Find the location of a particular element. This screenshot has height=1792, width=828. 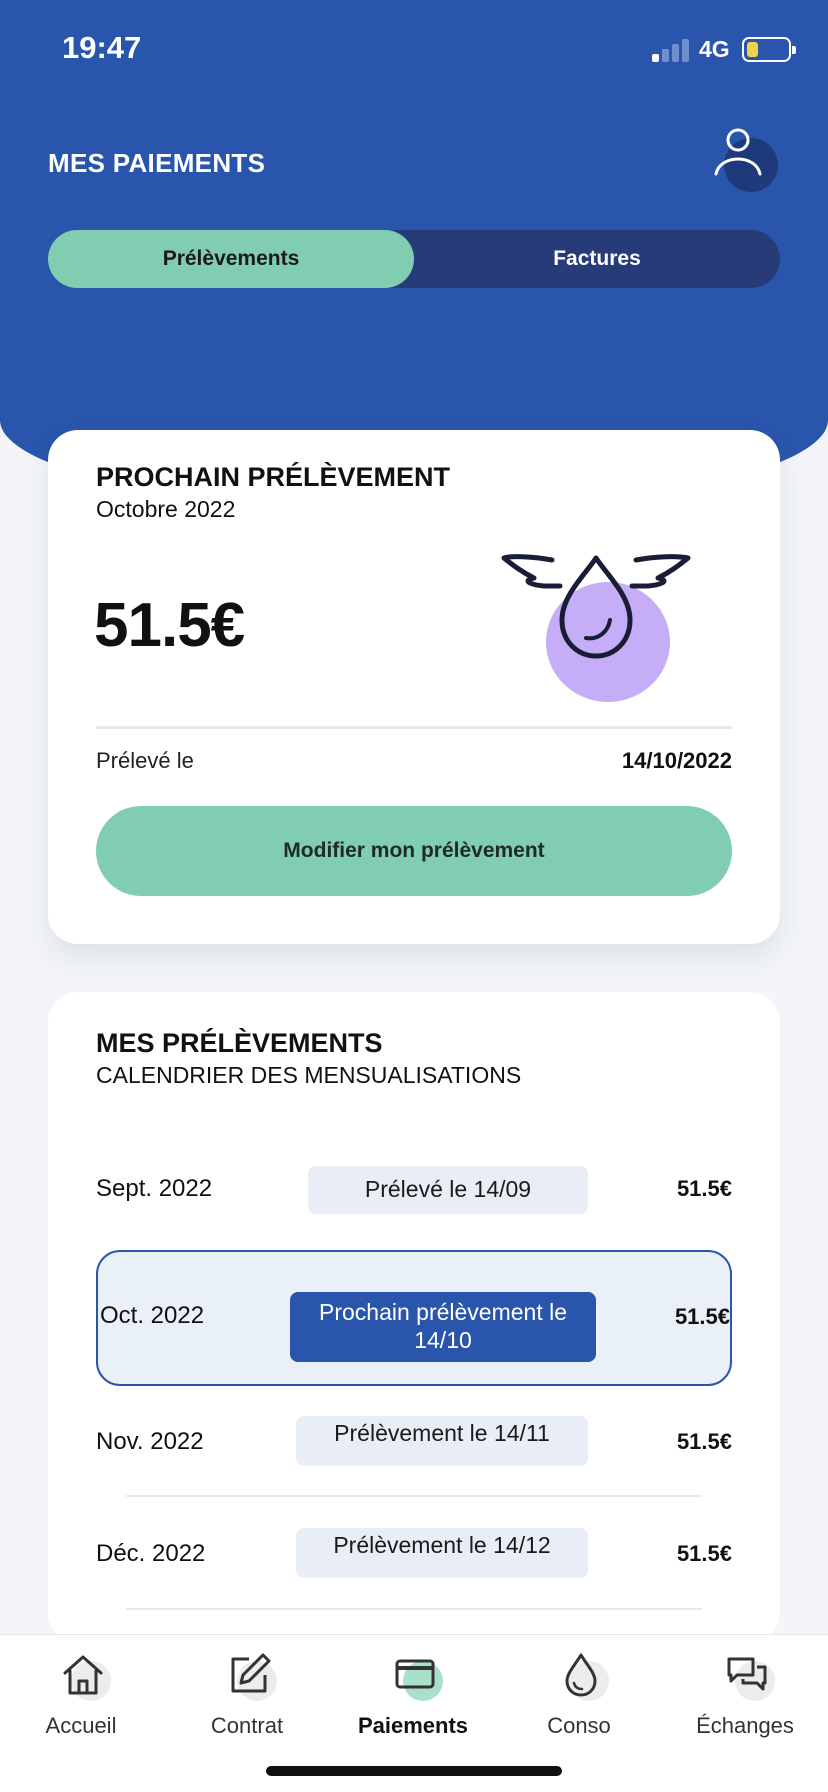

tab-conso: Conso is located at coordinates (579, 1699).